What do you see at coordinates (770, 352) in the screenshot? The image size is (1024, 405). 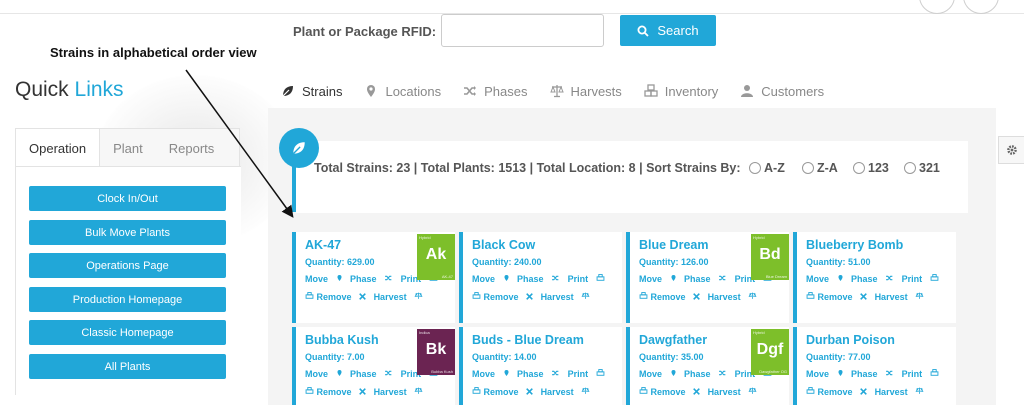 I see `strain-tile: Hybrid Dgf Dawgfather OG` at bounding box center [770, 352].